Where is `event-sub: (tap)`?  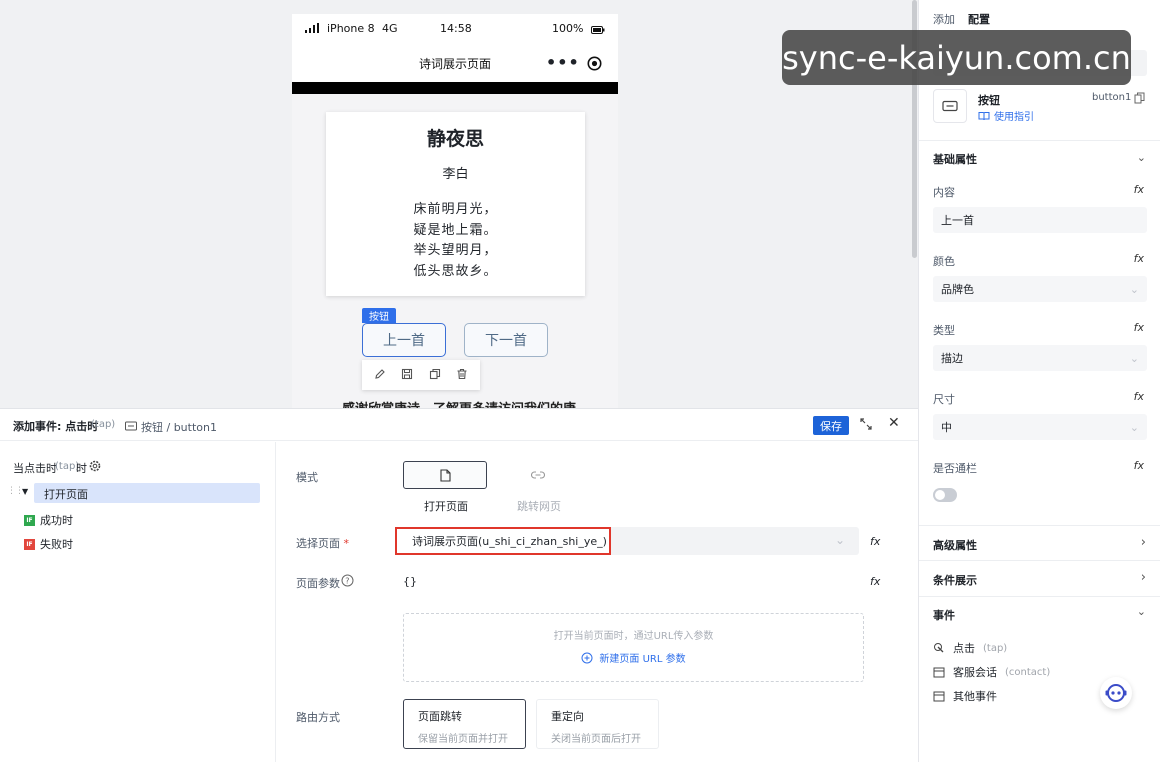 event-sub: (tap) is located at coordinates (995, 648).